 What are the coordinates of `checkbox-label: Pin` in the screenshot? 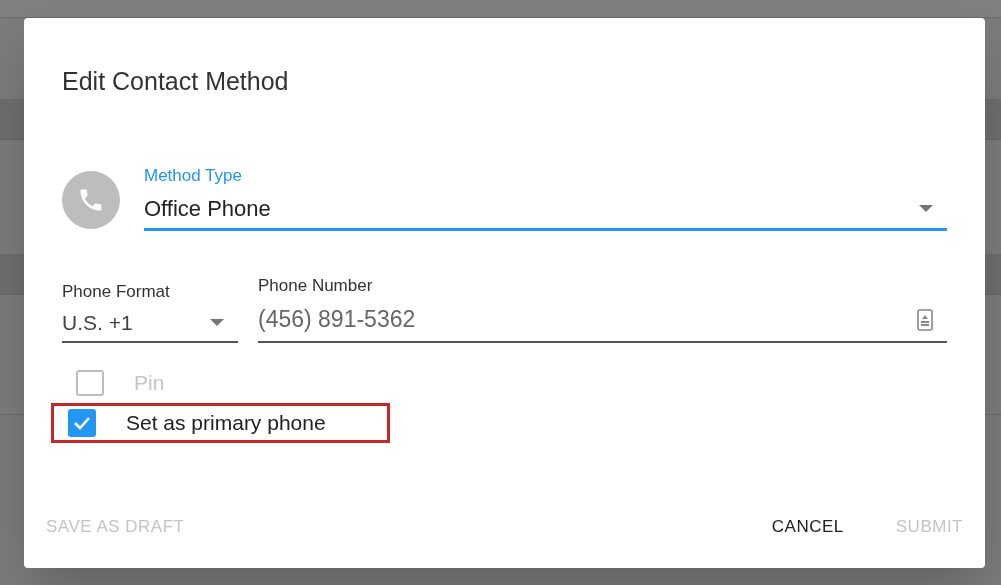 It's located at (149, 382).